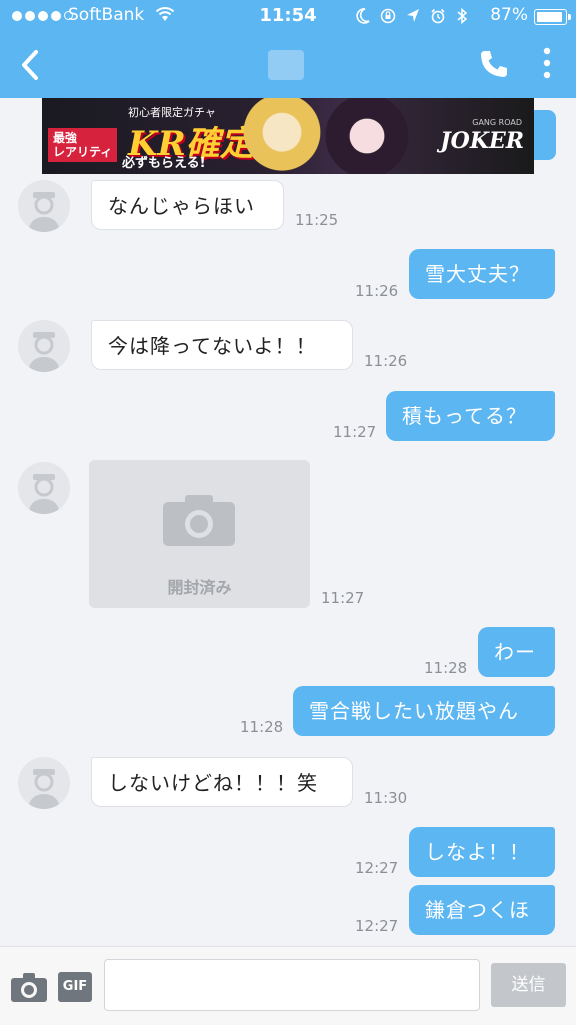  What do you see at coordinates (509, 15) in the screenshot?
I see `battery-percentage: 87%` at bounding box center [509, 15].